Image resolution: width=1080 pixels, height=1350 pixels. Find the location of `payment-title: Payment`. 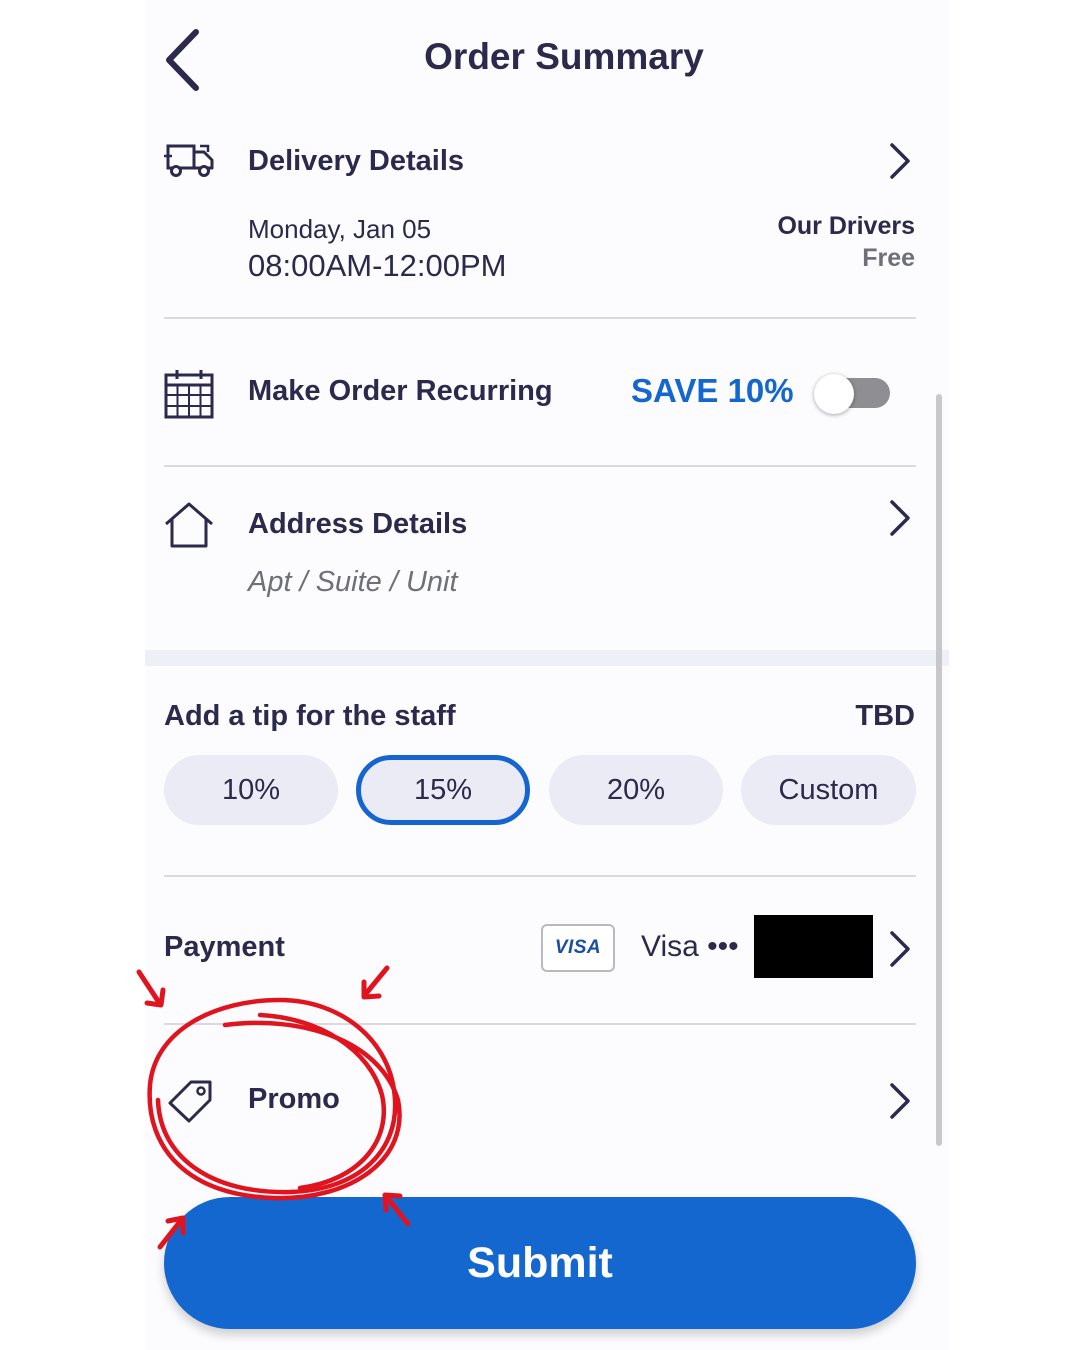

payment-title: Payment is located at coordinates (224, 947).